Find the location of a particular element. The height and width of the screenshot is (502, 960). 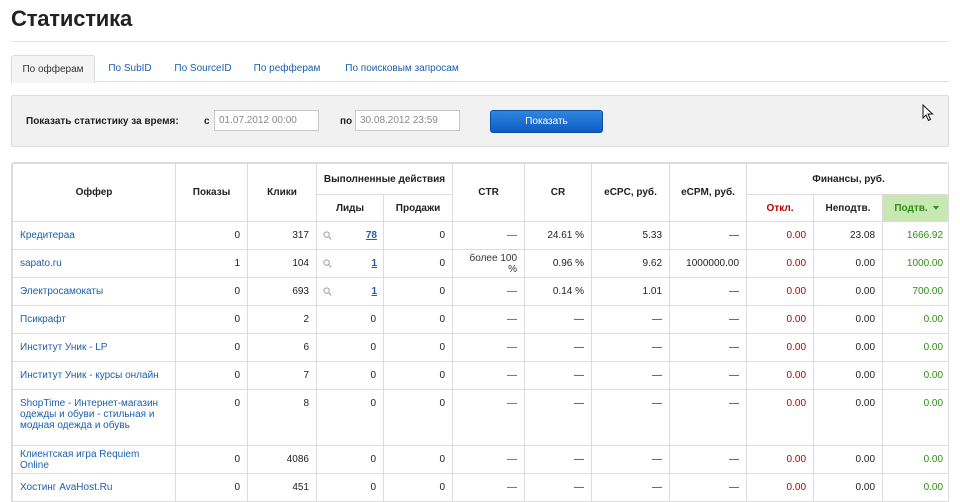

table-row: Хостинг AvaHost.Ru 0 451 0 0— — — —0.00 0.00 0.00 is located at coordinates (480, 487).